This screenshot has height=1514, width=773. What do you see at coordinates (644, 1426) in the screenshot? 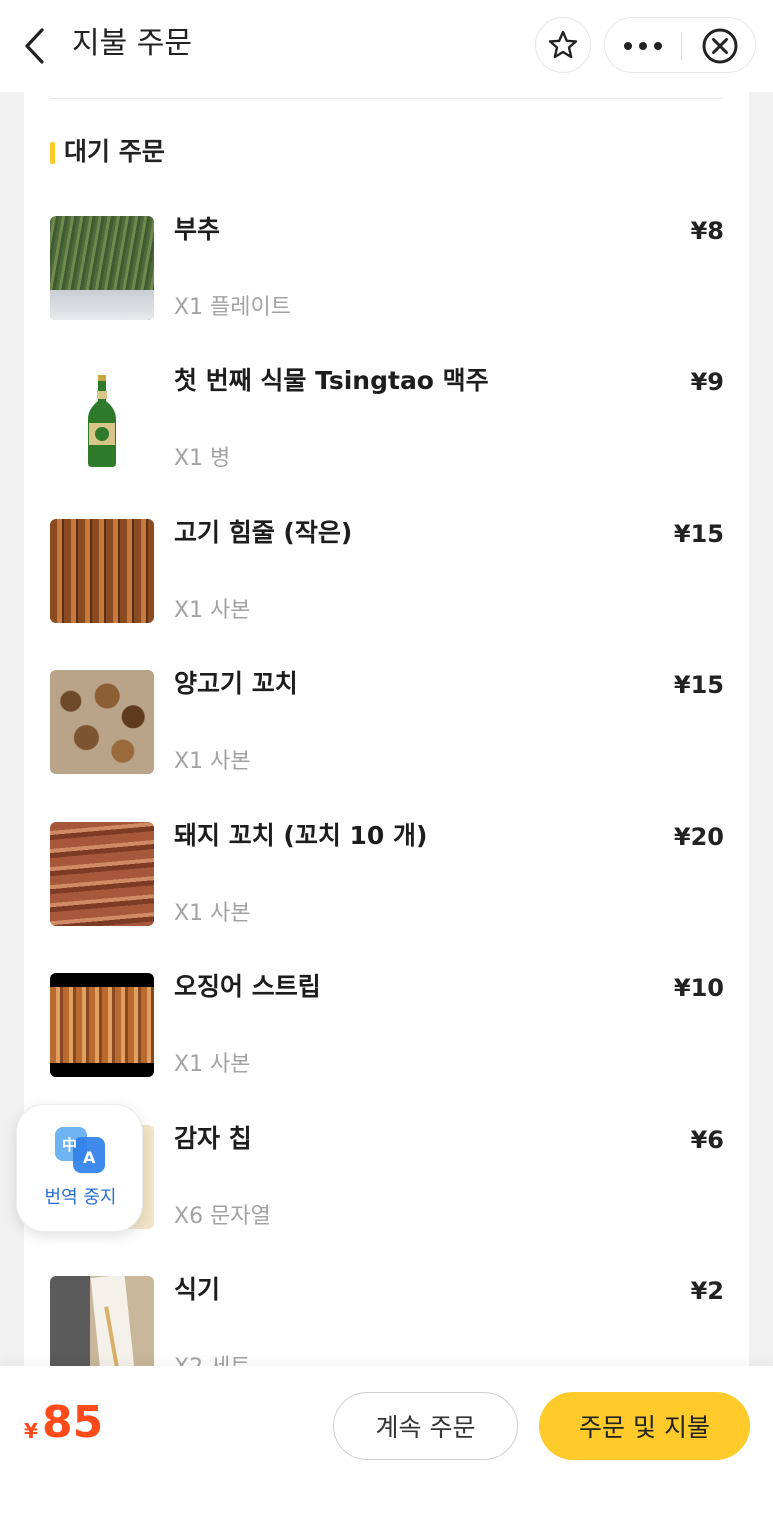
I see `order-and-pay-button: 주문 및 지불` at bounding box center [644, 1426].